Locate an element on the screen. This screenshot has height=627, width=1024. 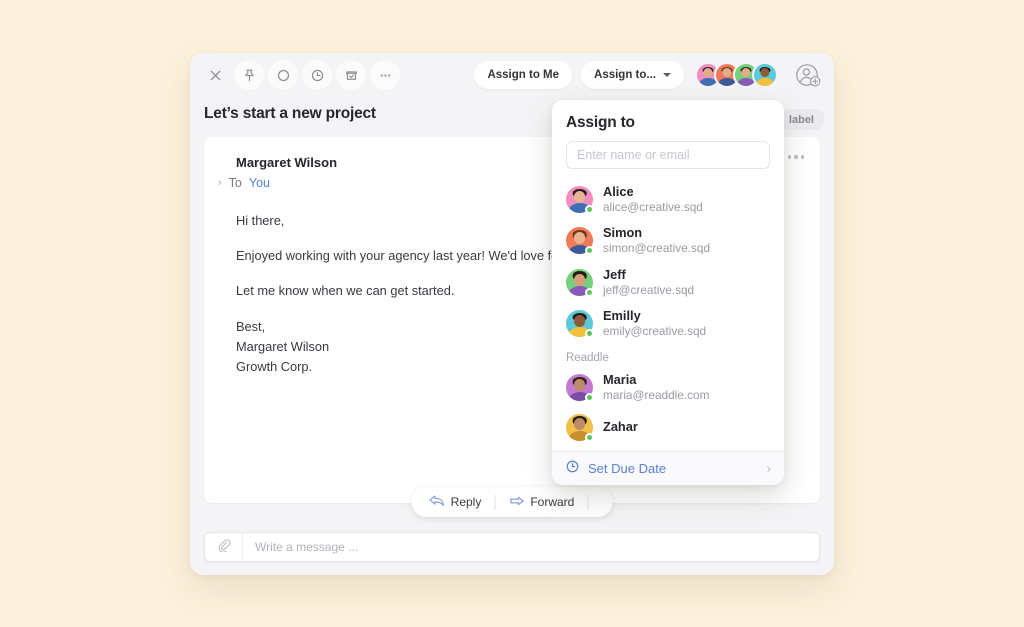
archive-check-icon is located at coordinates (351, 75).